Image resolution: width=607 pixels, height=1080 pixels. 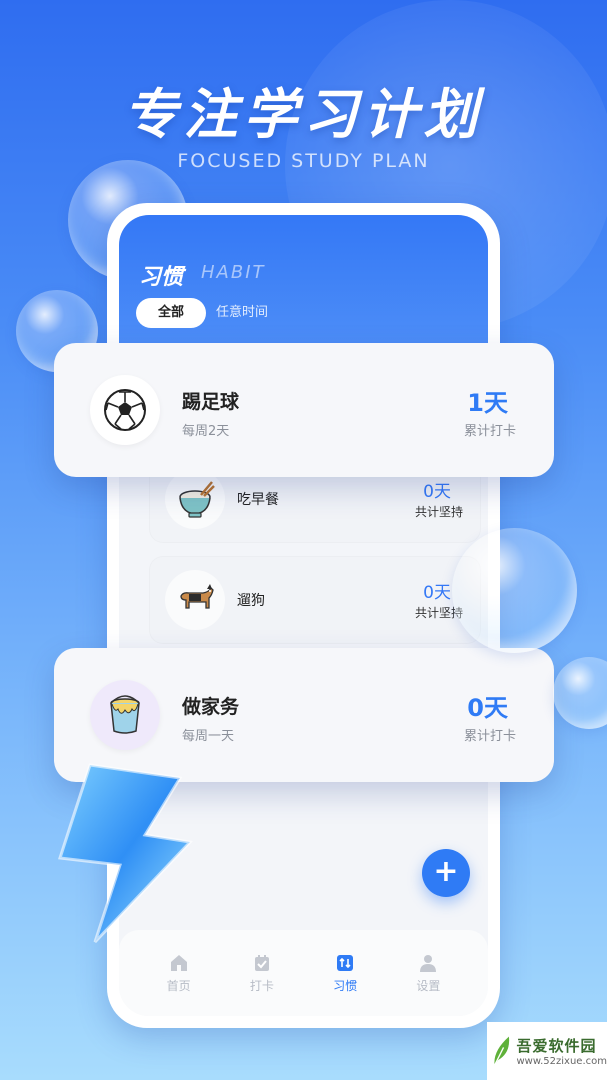 I want to click on soccer-ball-icon, so click(x=125, y=410).